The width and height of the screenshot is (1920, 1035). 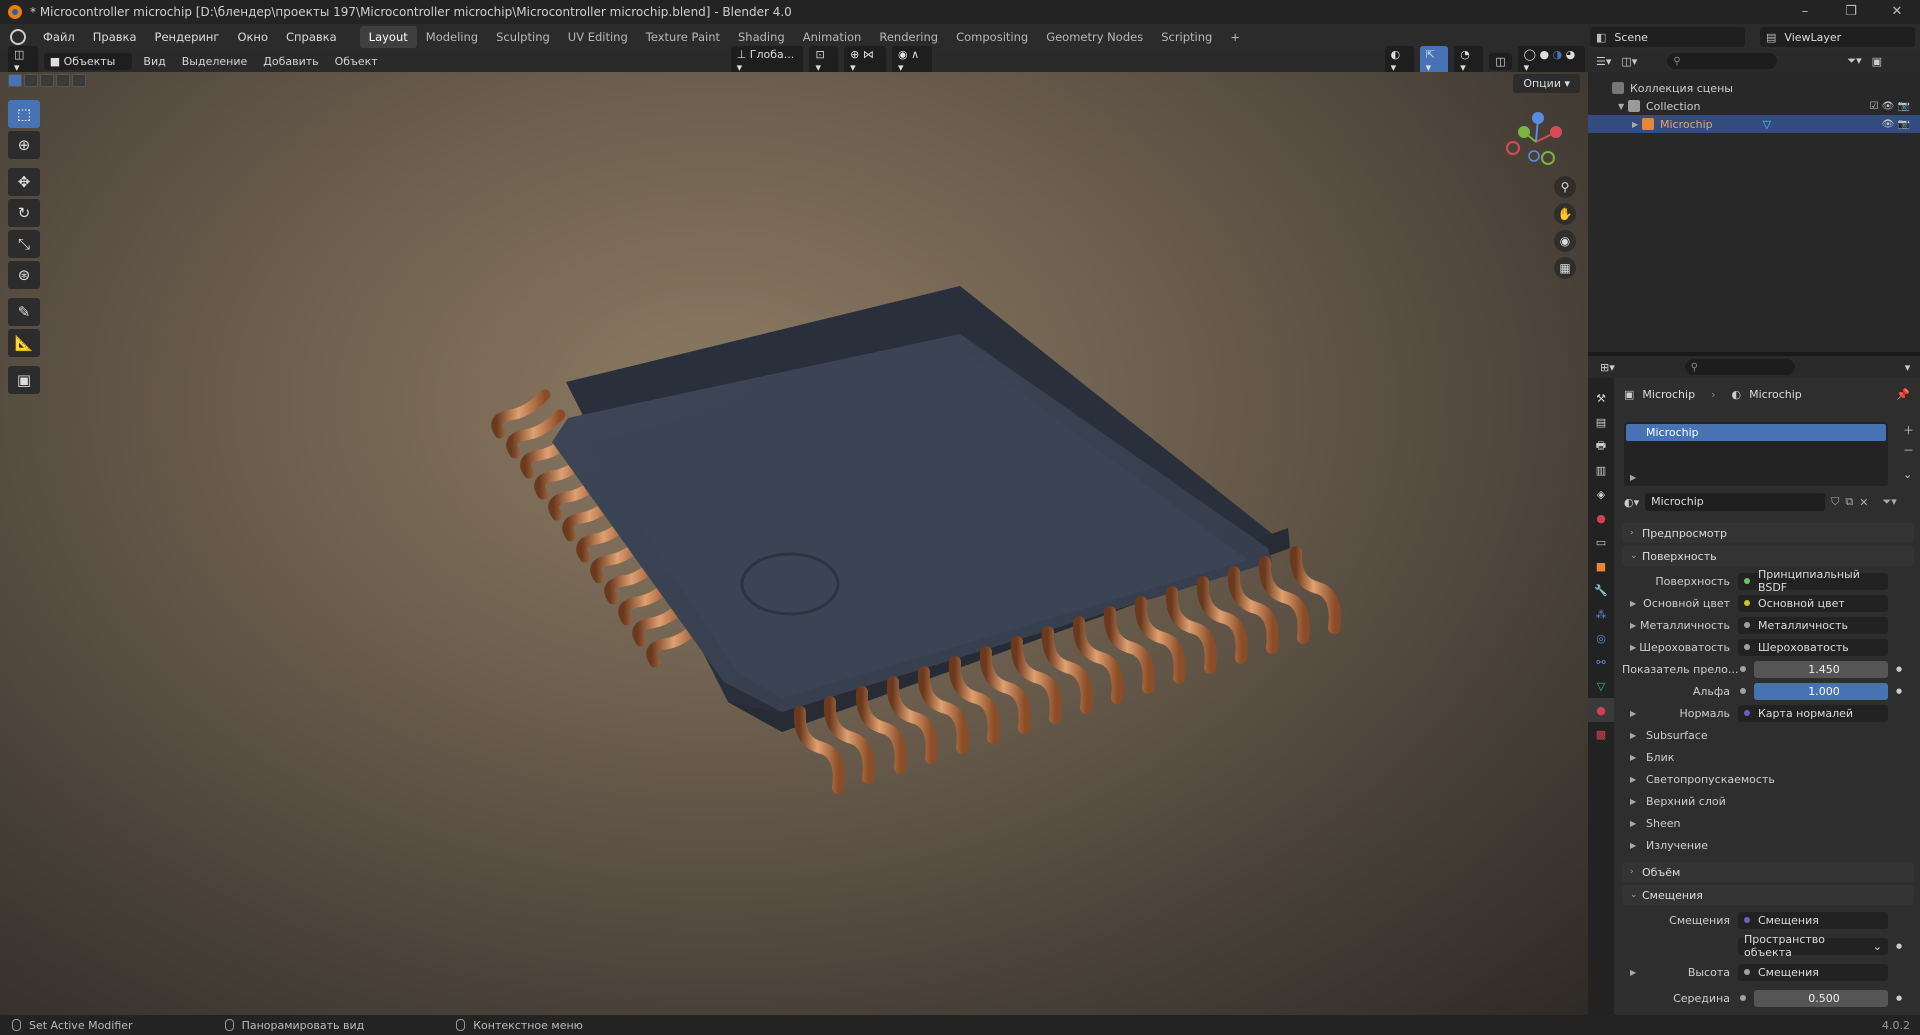 What do you see at coordinates (1813, 625) in the screenshot?
I see `metallic-field: Металличность` at bounding box center [1813, 625].